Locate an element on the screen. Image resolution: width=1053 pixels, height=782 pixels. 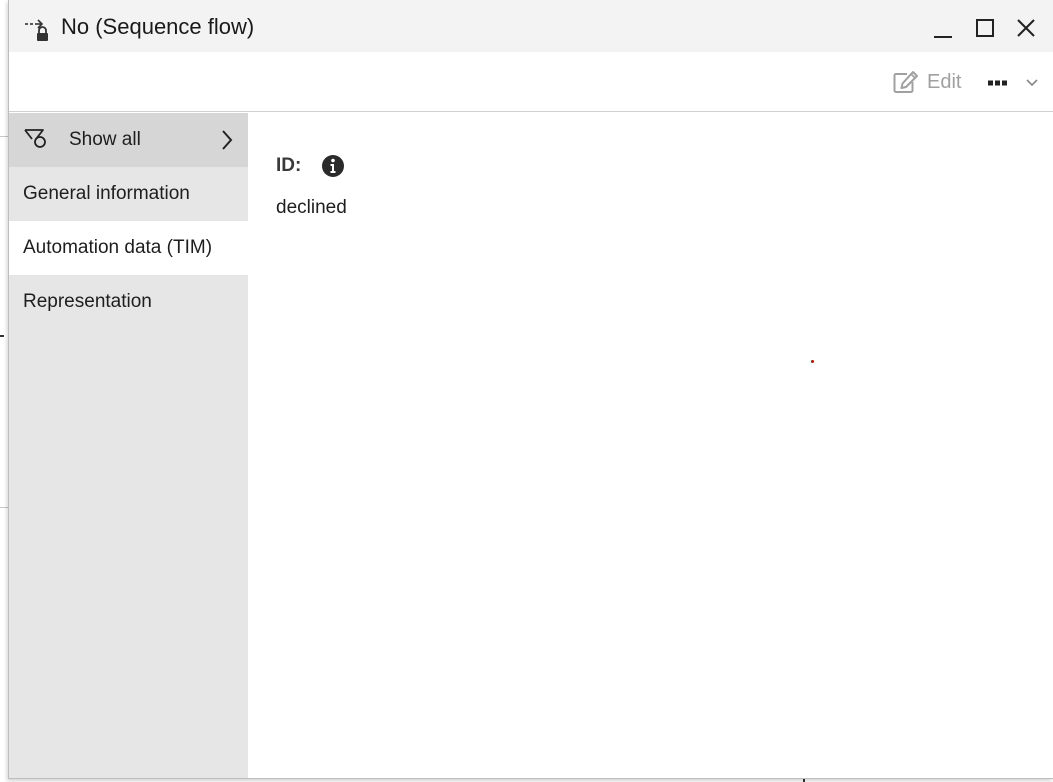
minimize-button is located at coordinates (943, 28).